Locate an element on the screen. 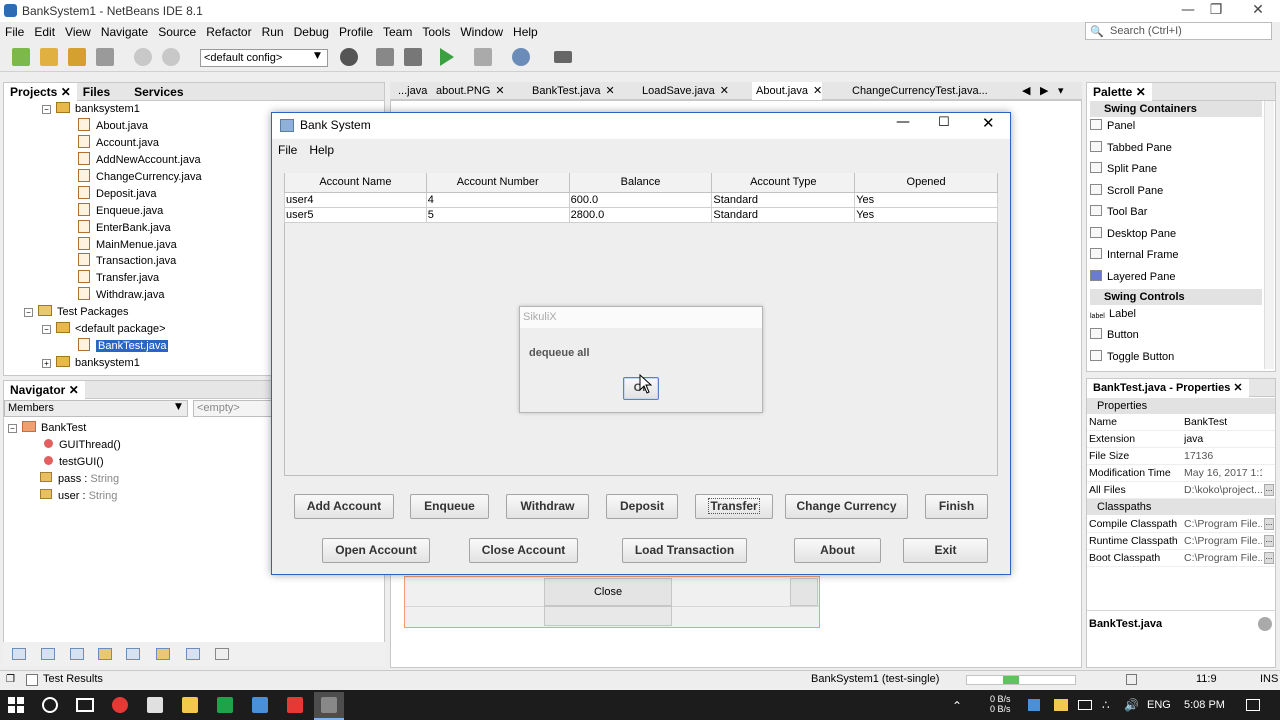 The image size is (1280, 720). file-explorer-icon is located at coordinates (190, 705).